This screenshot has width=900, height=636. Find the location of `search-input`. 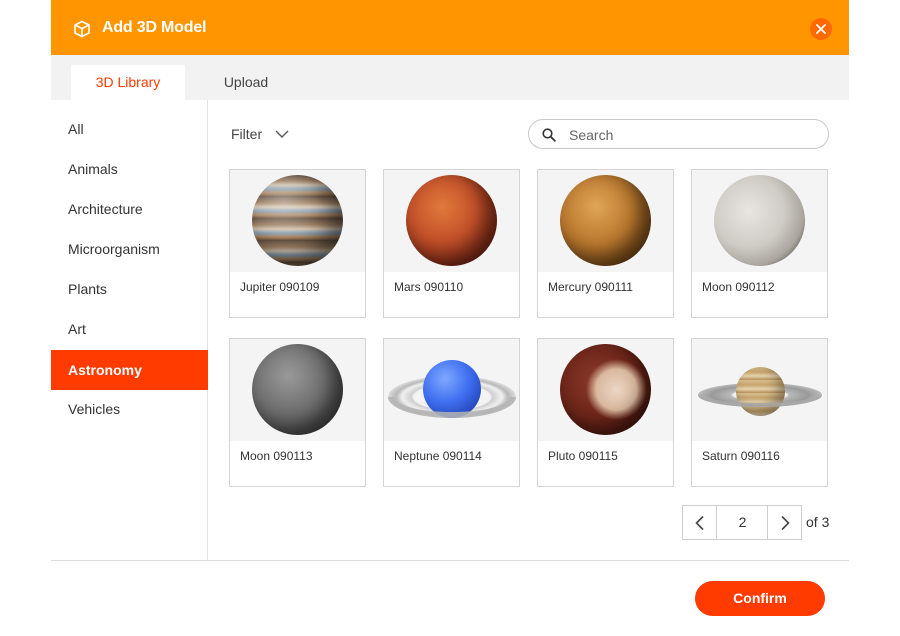

search-input is located at coordinates (694, 135).